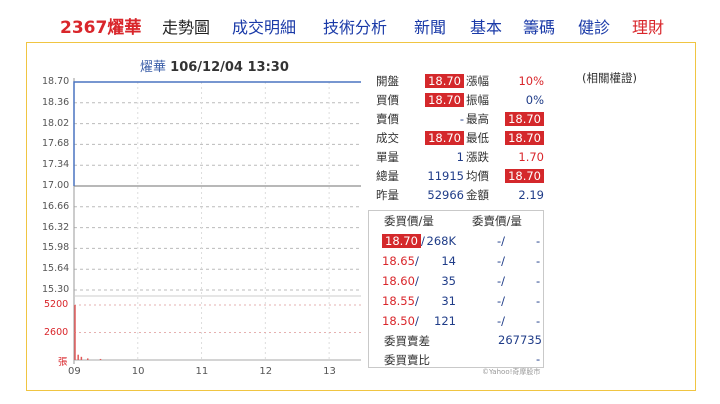  Describe the element at coordinates (387, 138) in the screenshot. I see `quote-label: 成交` at that location.